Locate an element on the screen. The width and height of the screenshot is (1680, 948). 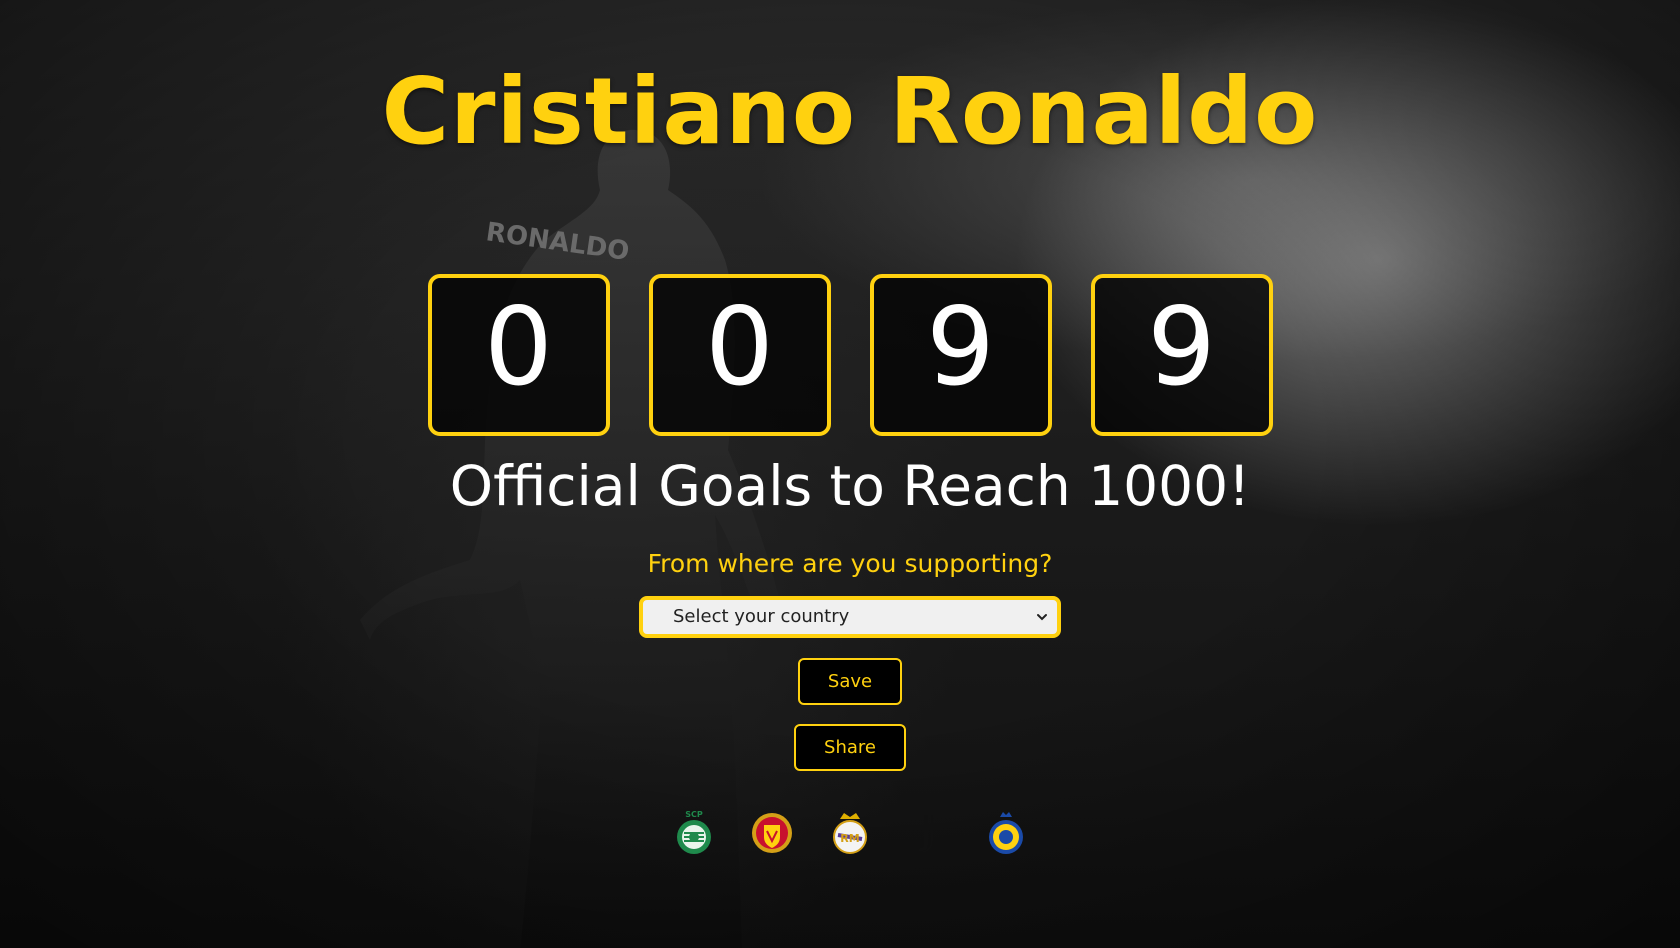
real-madrid-logo: RM is located at coordinates (850, 833).